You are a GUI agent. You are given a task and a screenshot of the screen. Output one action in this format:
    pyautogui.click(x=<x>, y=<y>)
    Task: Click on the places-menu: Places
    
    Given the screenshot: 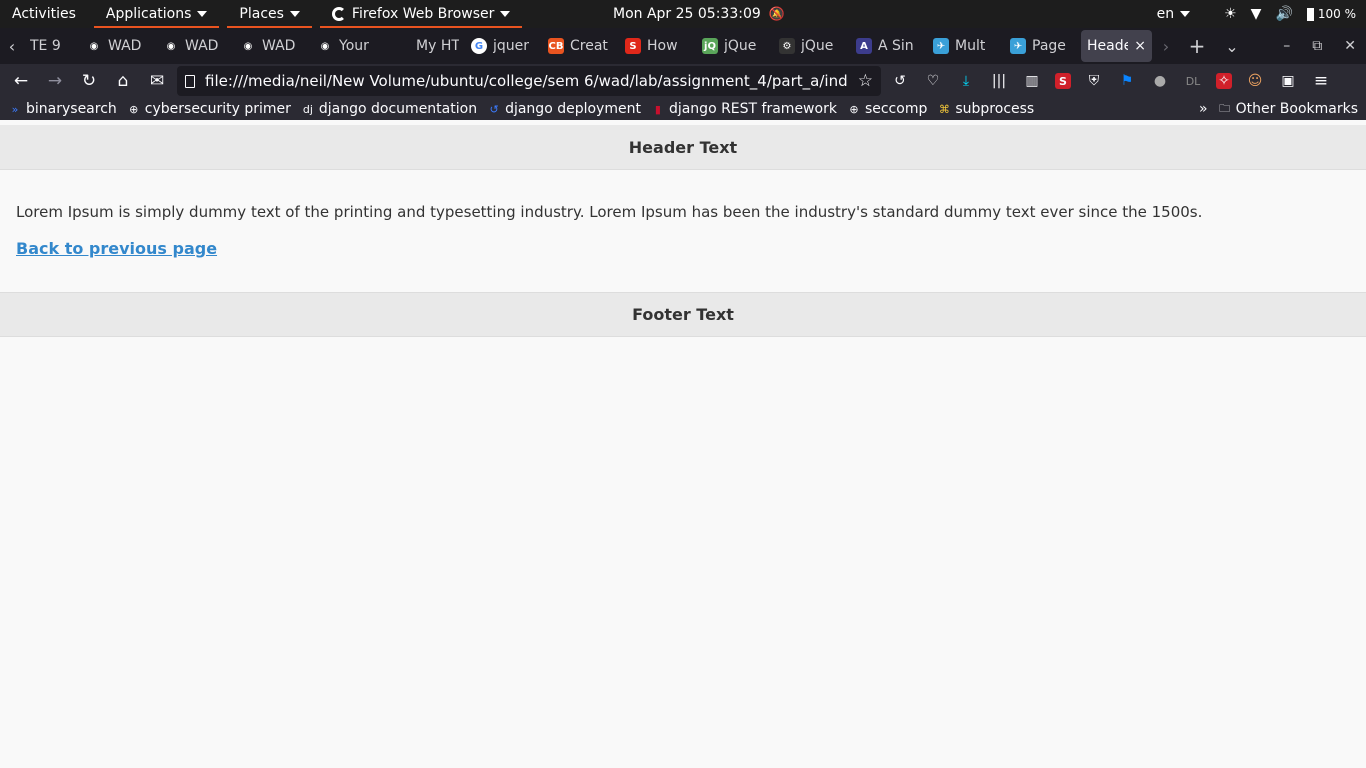 What is the action you would take?
    pyautogui.click(x=269, y=14)
    